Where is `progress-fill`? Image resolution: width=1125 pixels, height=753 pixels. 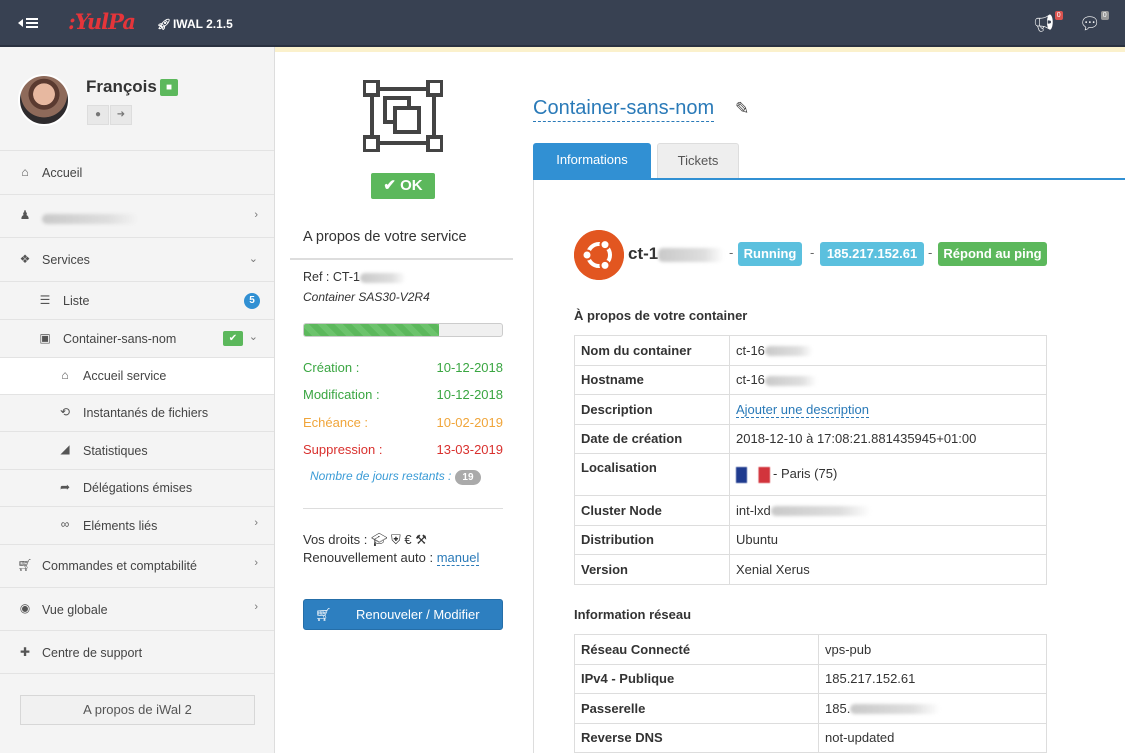 progress-fill is located at coordinates (371, 330).